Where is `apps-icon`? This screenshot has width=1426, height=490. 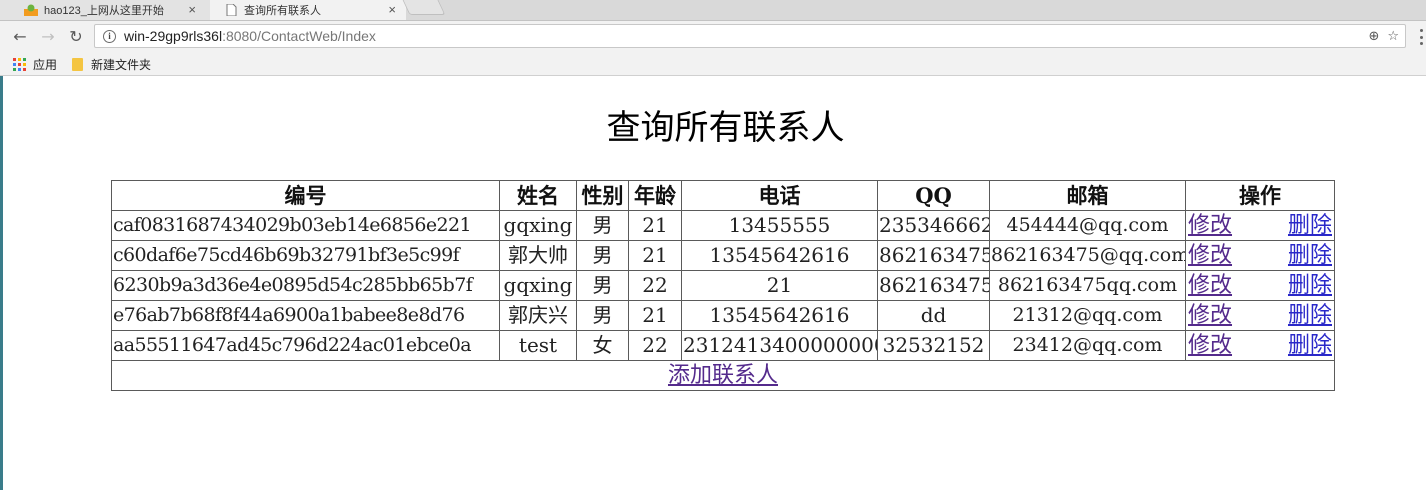
apps-icon is located at coordinates (19, 64).